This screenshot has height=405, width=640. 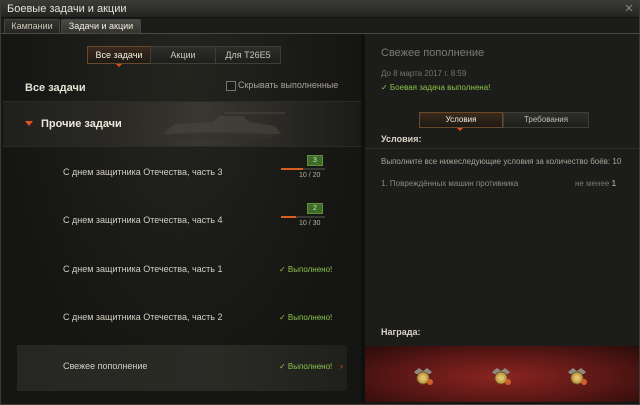 I want to click on active-subtab-marker, so click(x=460, y=129).